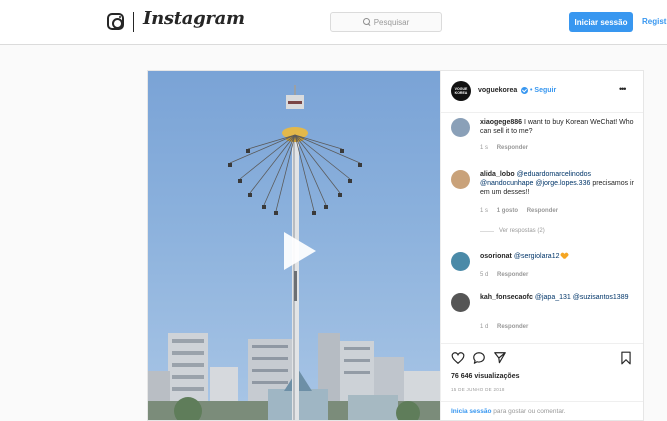 Image resolution: width=667 pixels, height=421 pixels. Describe the element at coordinates (295, 251) in the screenshot. I see `play-icon` at that location.